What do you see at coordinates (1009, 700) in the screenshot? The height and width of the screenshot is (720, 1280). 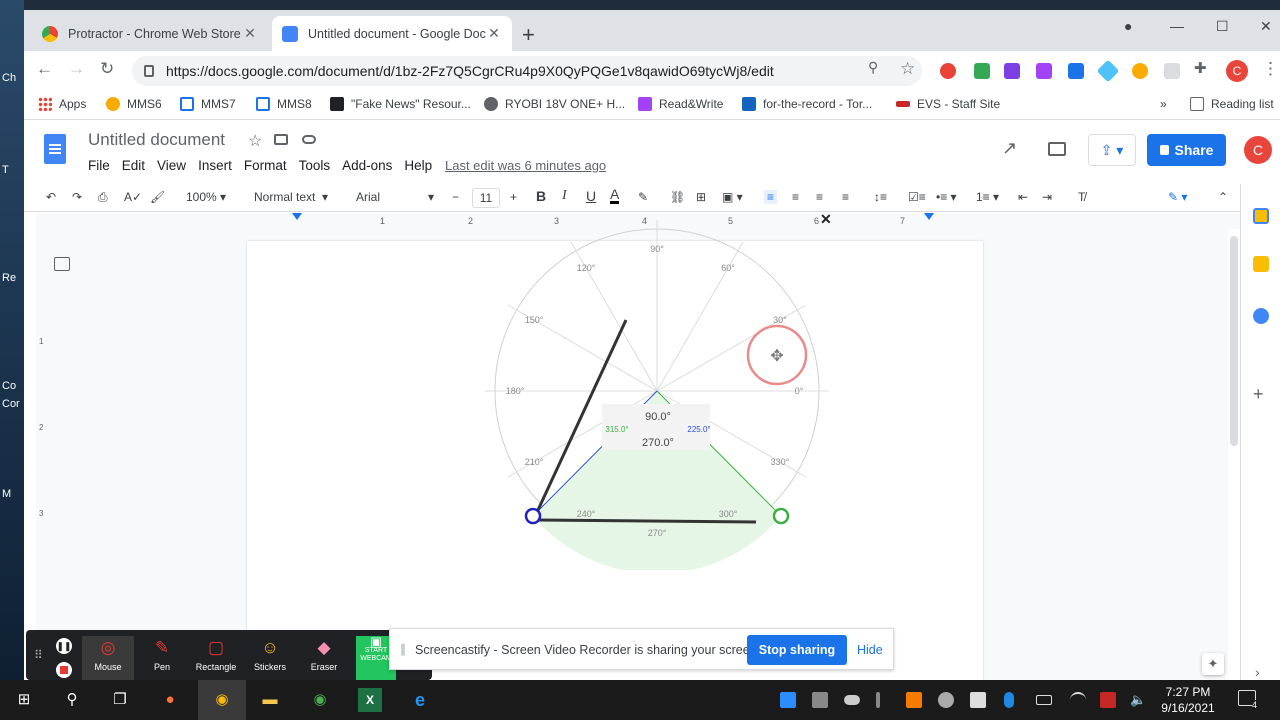 I see `bluetooth-icon` at bounding box center [1009, 700].